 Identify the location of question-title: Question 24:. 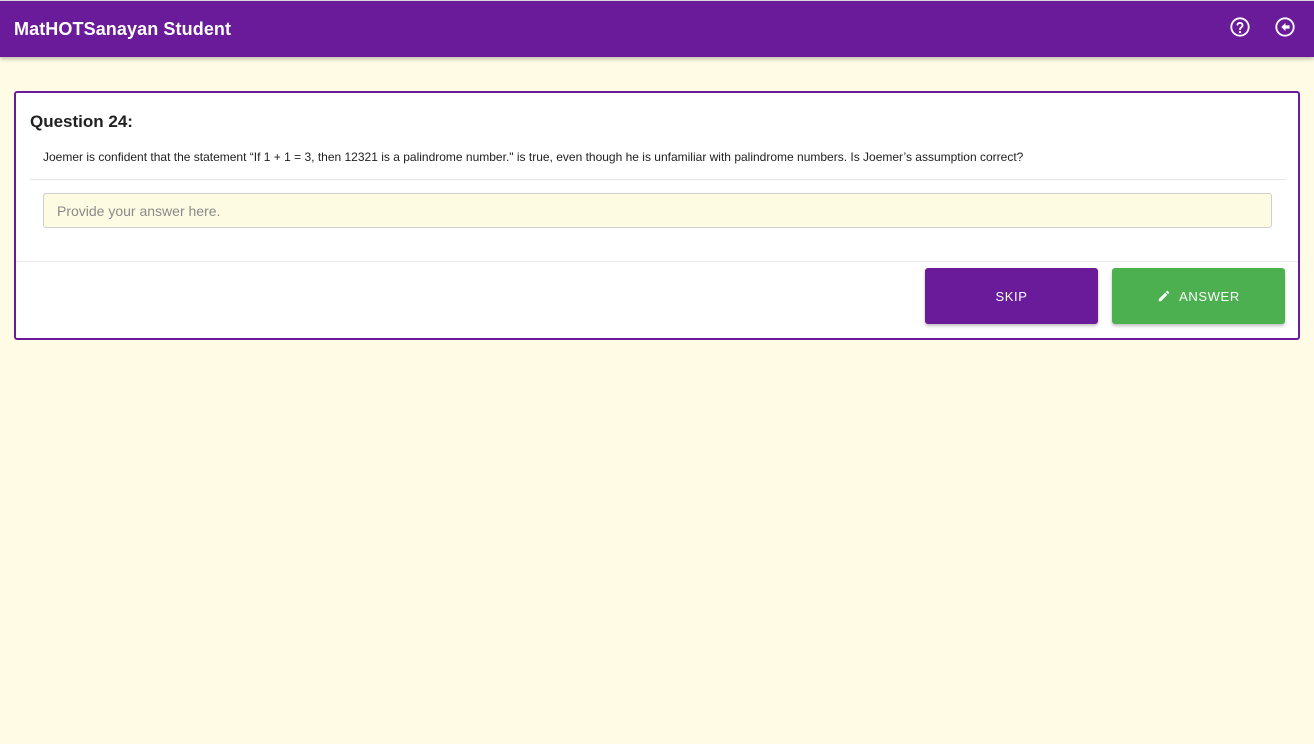
(81, 121).